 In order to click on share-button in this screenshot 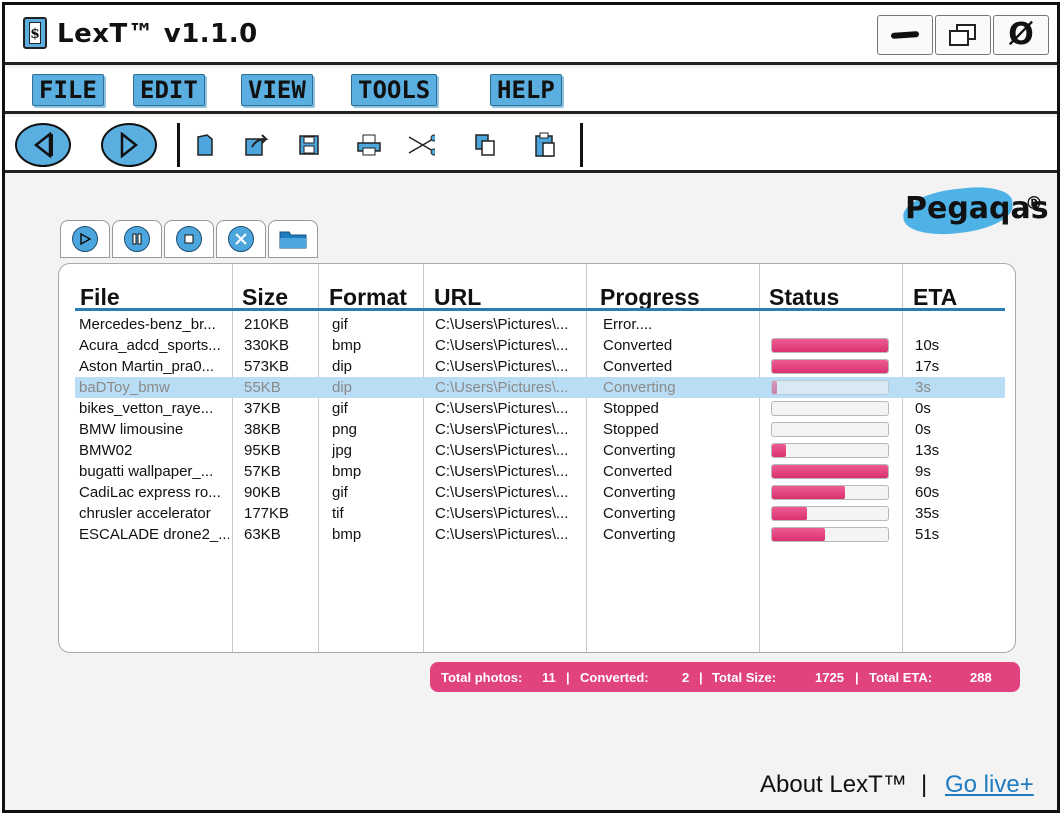, I will do `click(257, 145)`.